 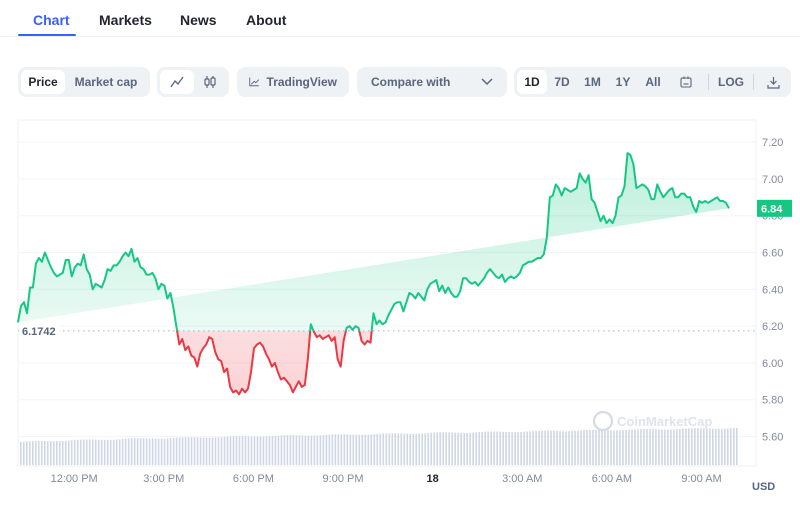 I want to click on x-tick-label: 18, so click(x=433, y=479).